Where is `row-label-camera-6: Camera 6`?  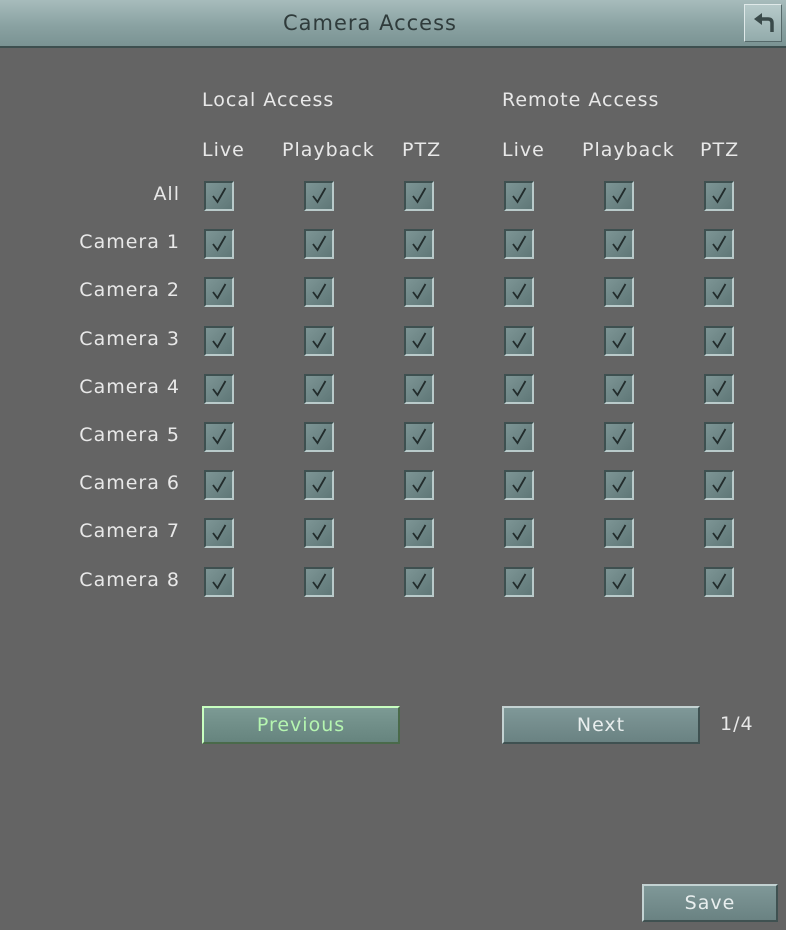 row-label-camera-6: Camera 6 is located at coordinates (129, 483).